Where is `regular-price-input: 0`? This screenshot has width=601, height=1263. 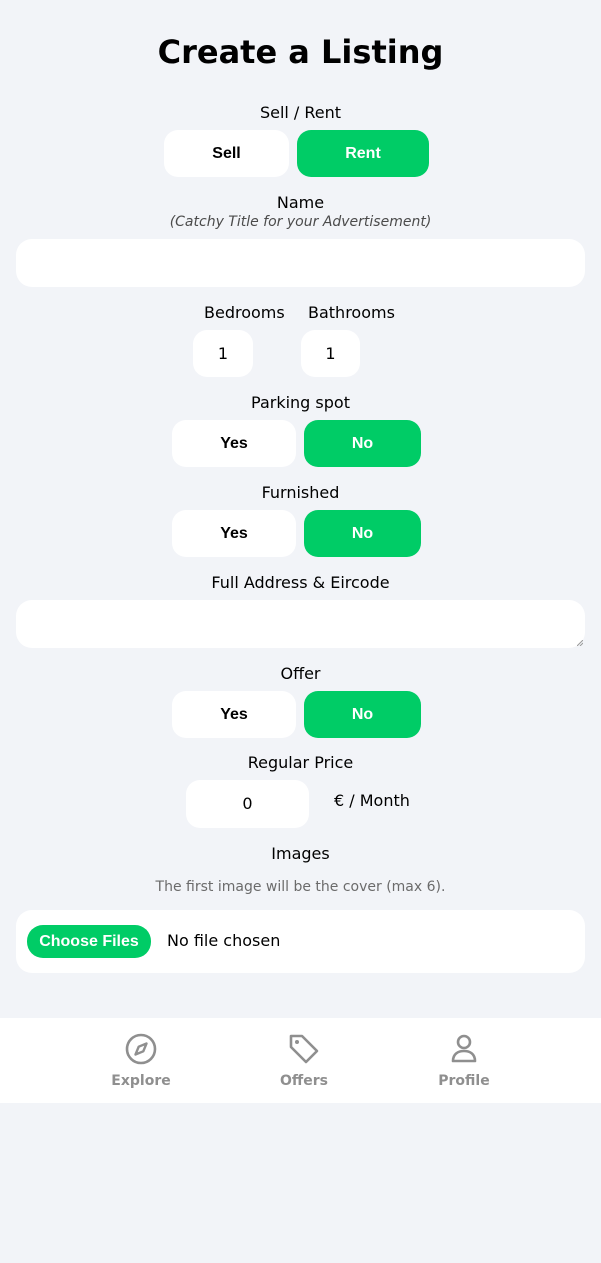
regular-price-input: 0 is located at coordinates (247, 804).